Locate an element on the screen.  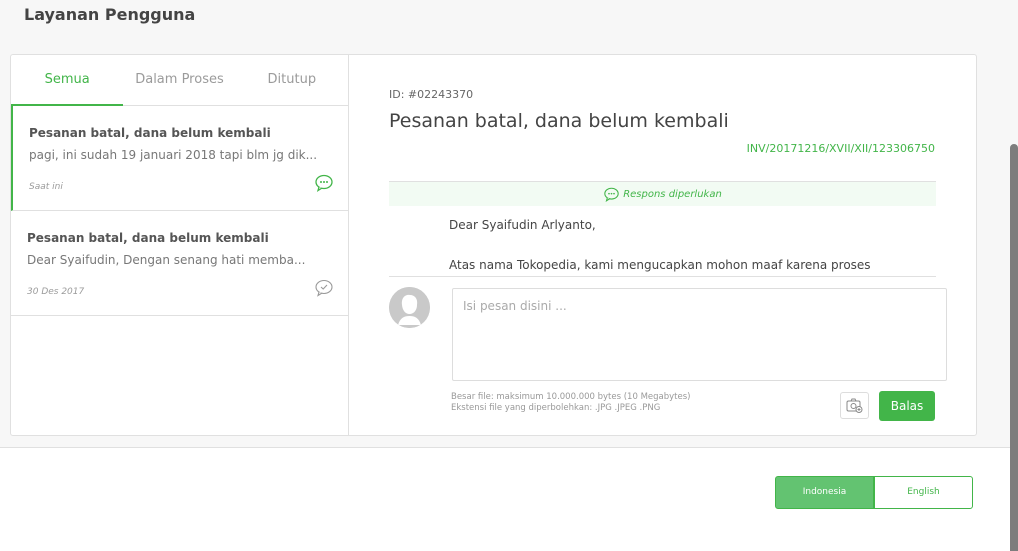
reply-send-button: Balas is located at coordinates (907, 406).